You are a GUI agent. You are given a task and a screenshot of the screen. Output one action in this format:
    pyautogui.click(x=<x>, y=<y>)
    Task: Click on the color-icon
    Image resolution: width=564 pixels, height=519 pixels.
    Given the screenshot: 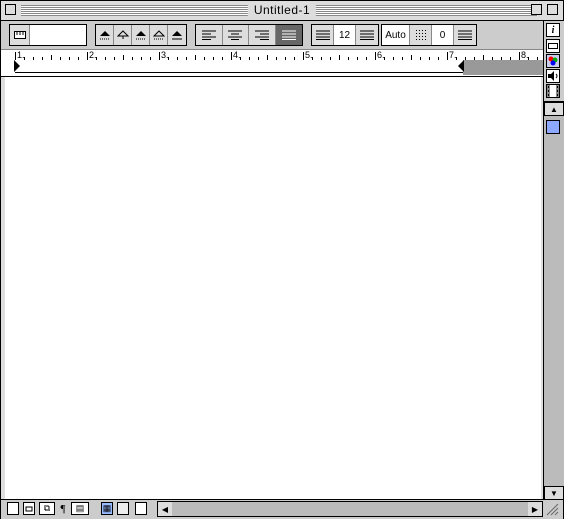 What is the action you would take?
    pyautogui.click(x=553, y=61)
    